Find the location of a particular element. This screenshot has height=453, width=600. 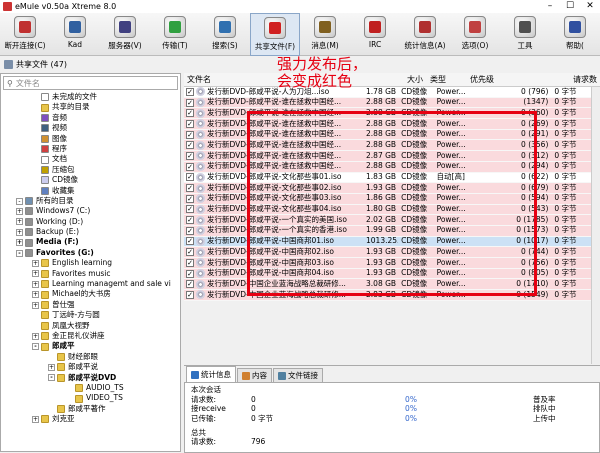

tree-item: 丁远峙-方与圆 is located at coordinates (90, 315).